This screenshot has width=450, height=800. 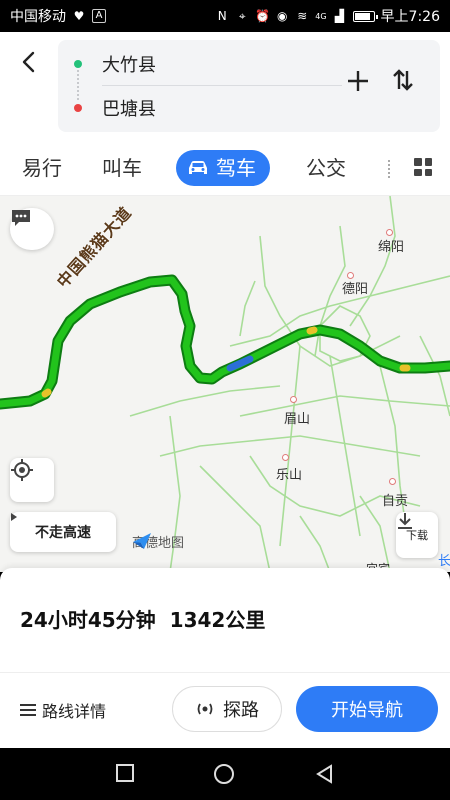 What do you see at coordinates (42, 168) in the screenshot?
I see `tab-yixing: 易行` at bounding box center [42, 168].